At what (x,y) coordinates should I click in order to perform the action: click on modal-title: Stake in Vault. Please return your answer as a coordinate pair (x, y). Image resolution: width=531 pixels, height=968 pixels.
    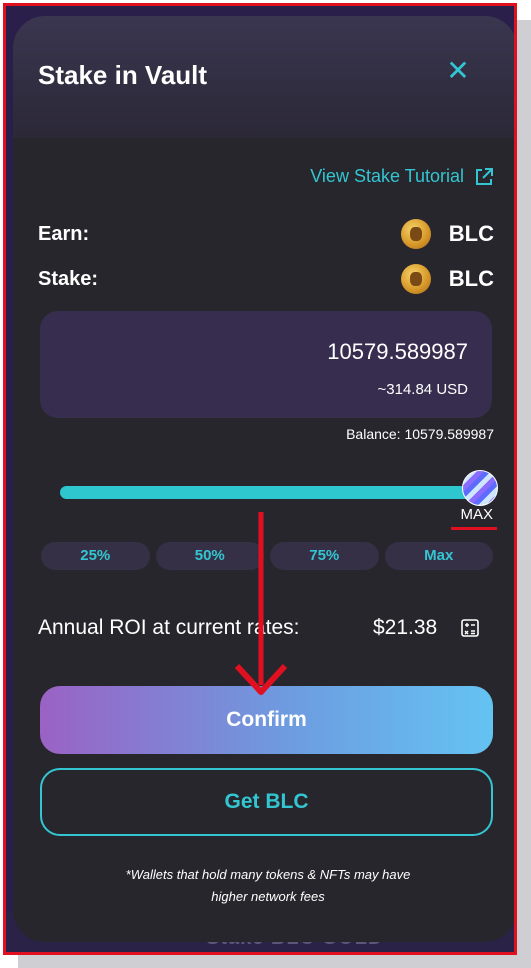
    Looking at the image, I should click on (123, 75).